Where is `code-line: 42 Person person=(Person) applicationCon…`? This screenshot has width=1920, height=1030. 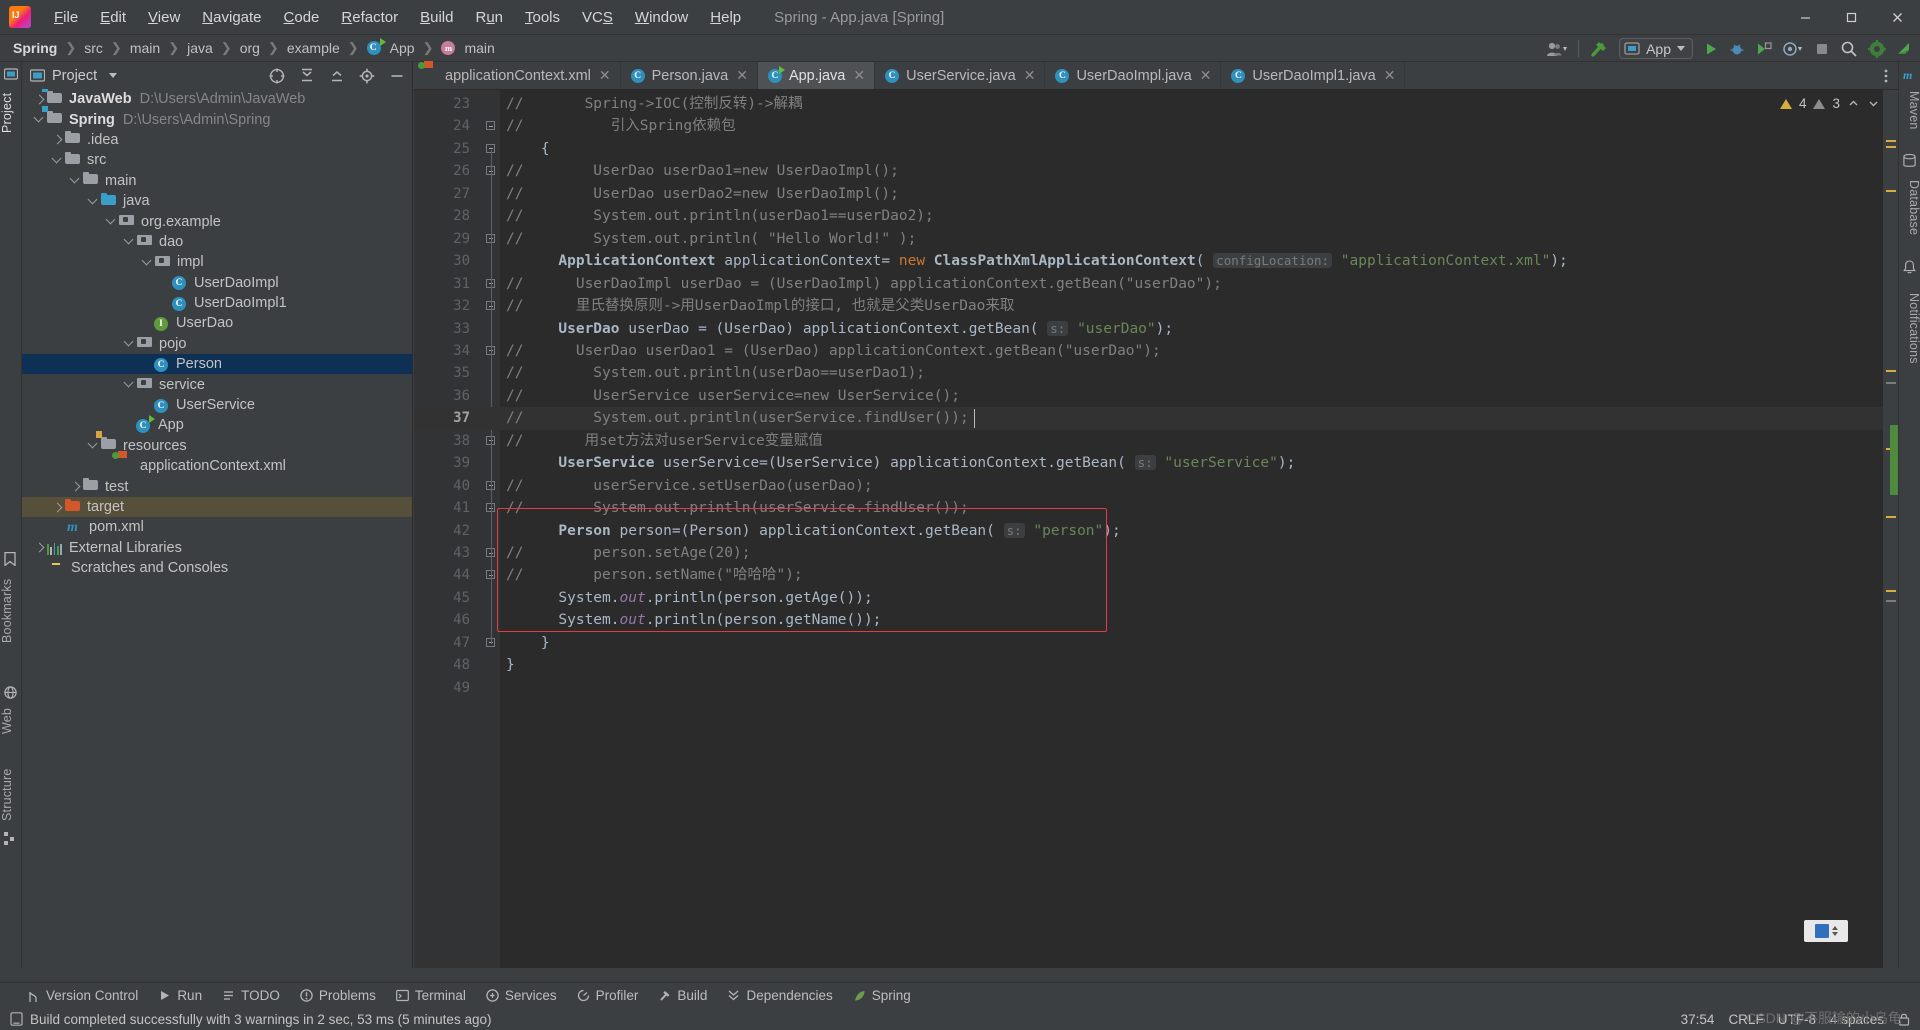
code-line: 42 Person person=(Person) applicationCon… is located at coordinates (1156, 531).